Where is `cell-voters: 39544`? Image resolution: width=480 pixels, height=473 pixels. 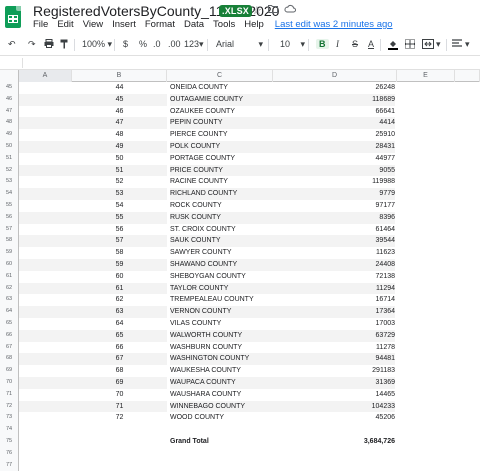 cell-voters: 39544 is located at coordinates (334, 241).